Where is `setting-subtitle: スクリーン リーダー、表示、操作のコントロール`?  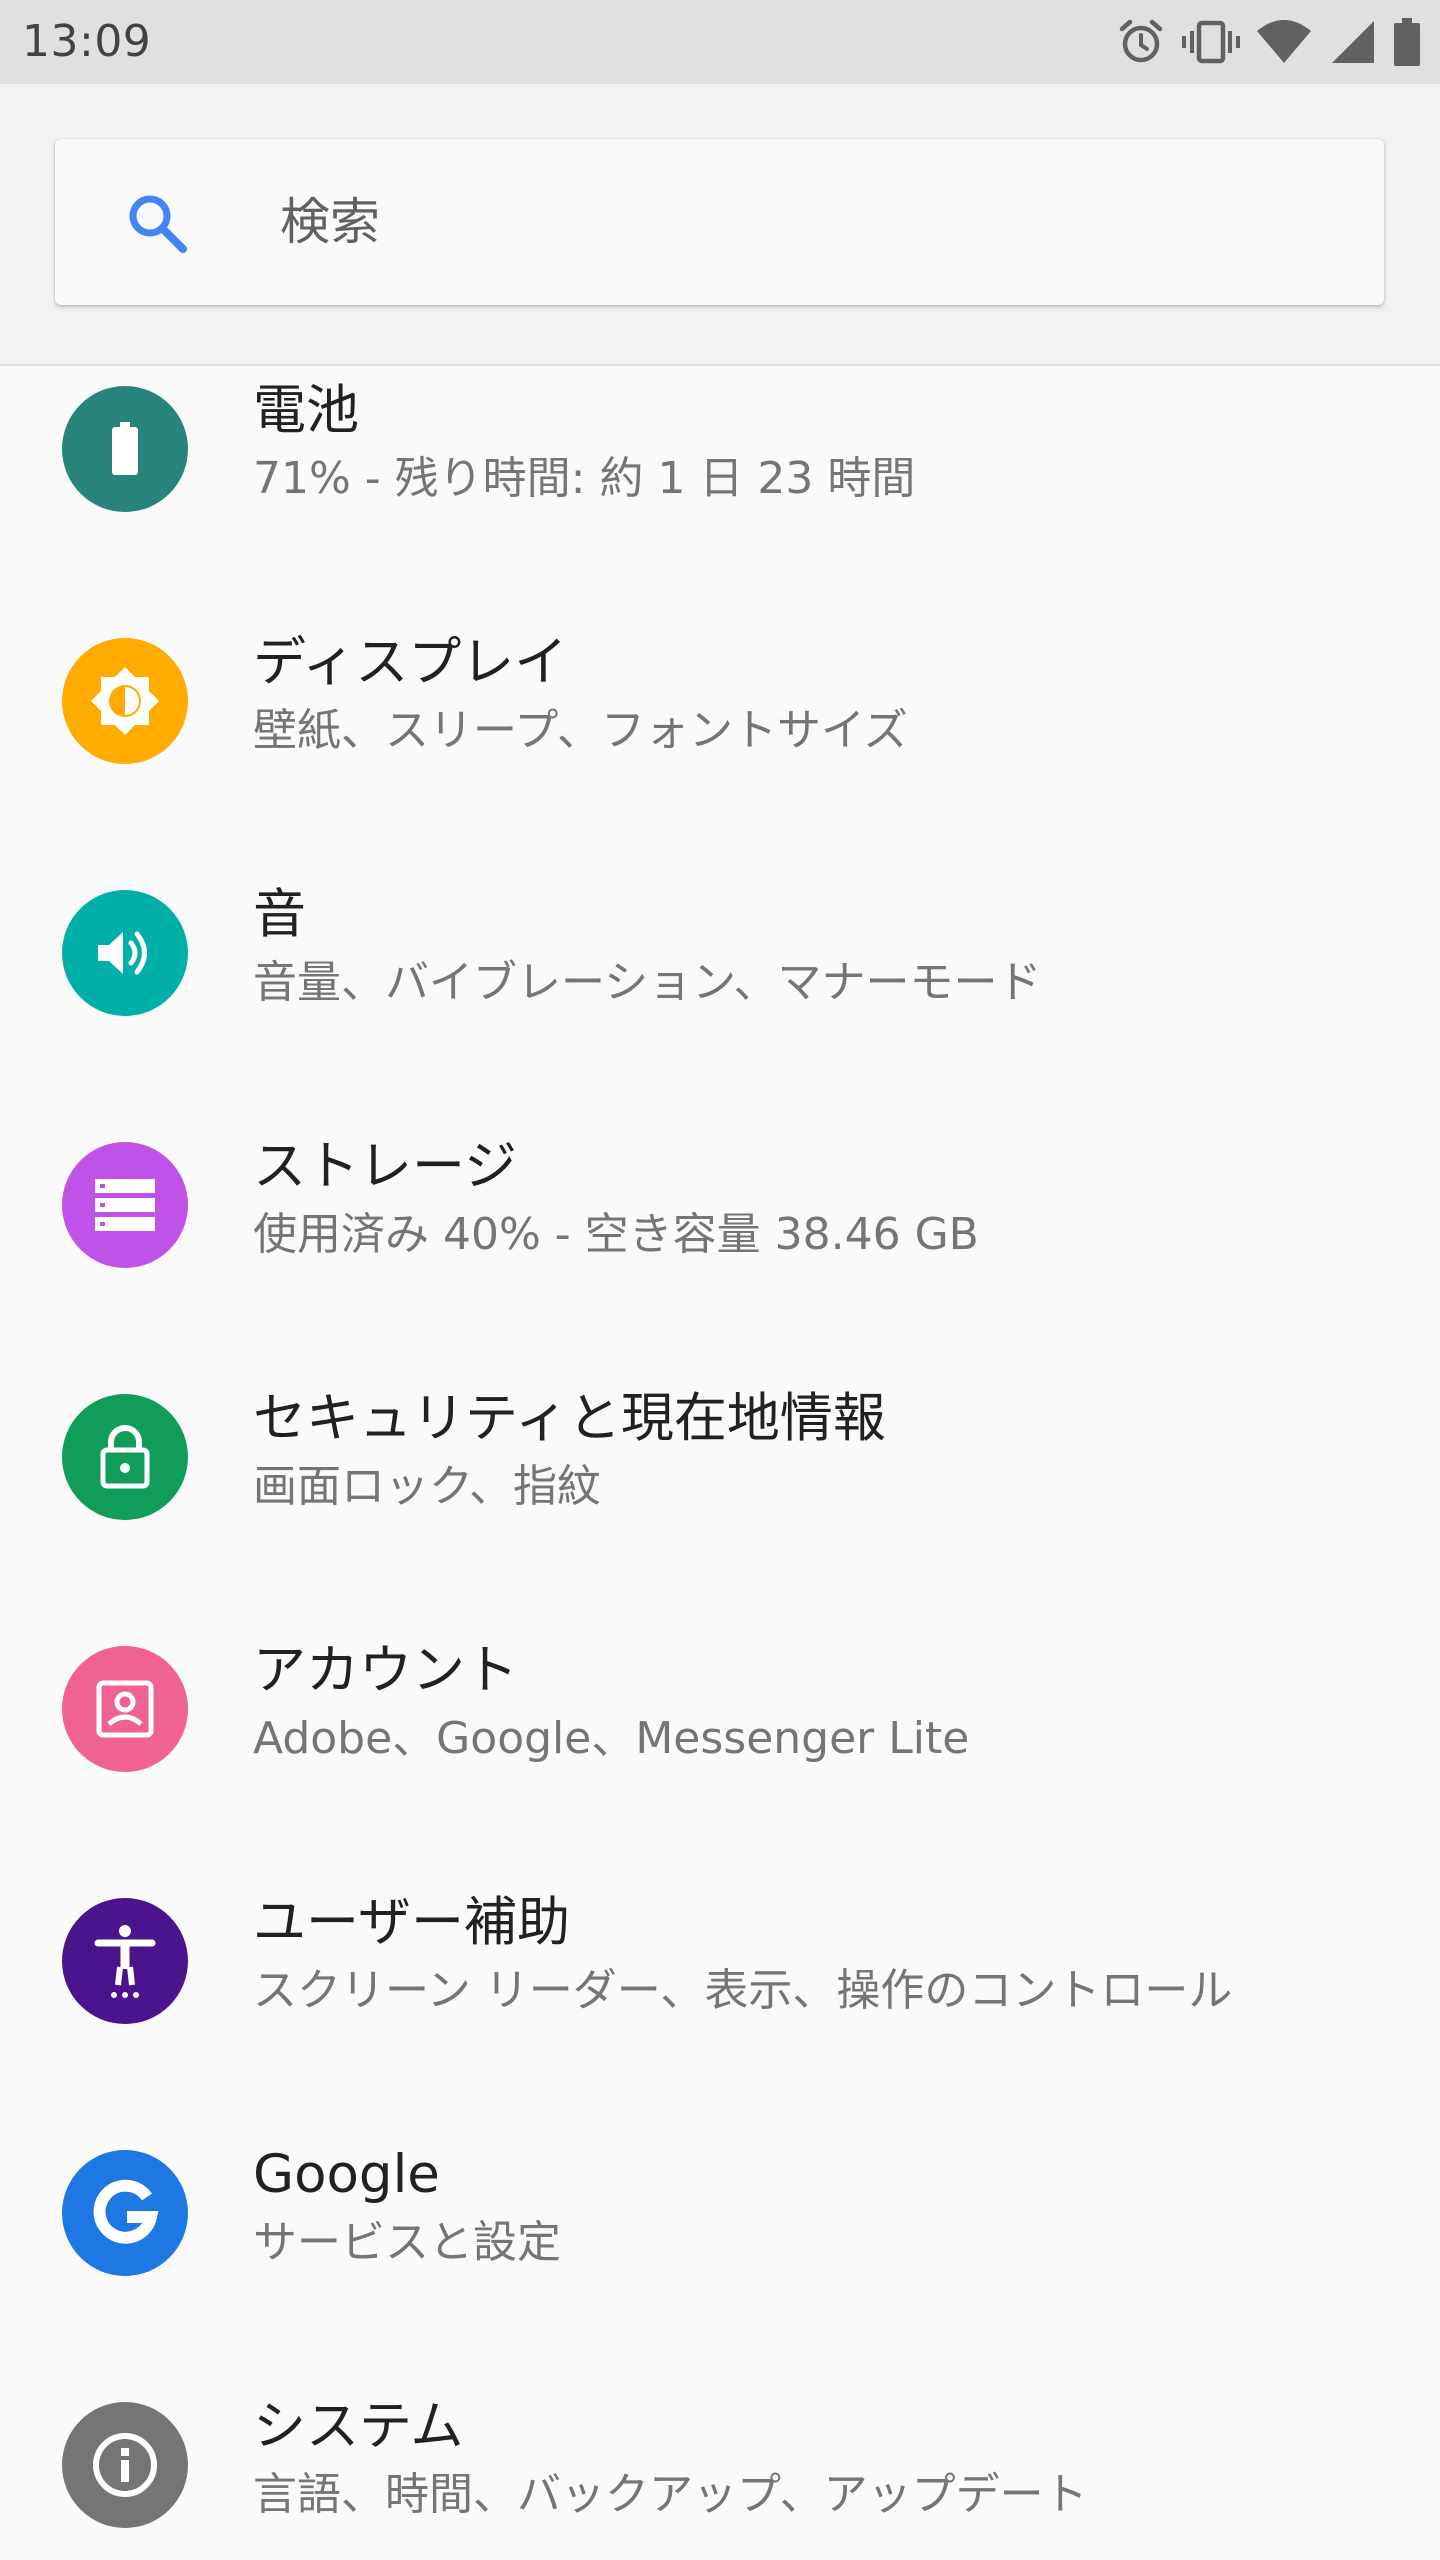
setting-subtitle: スクリーン リーダー、表示、操作のコントロール is located at coordinates (743, 1990).